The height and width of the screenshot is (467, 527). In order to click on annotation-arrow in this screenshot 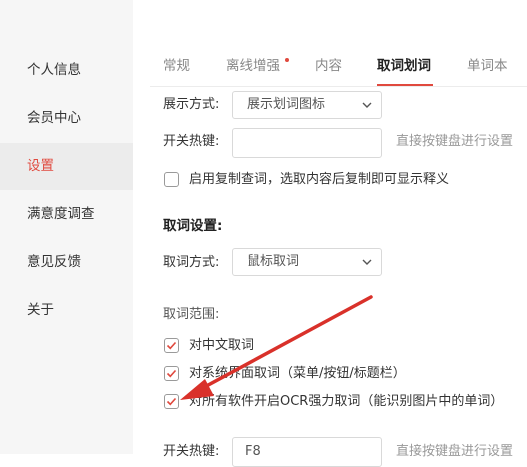, I will do `click(276, 347)`.